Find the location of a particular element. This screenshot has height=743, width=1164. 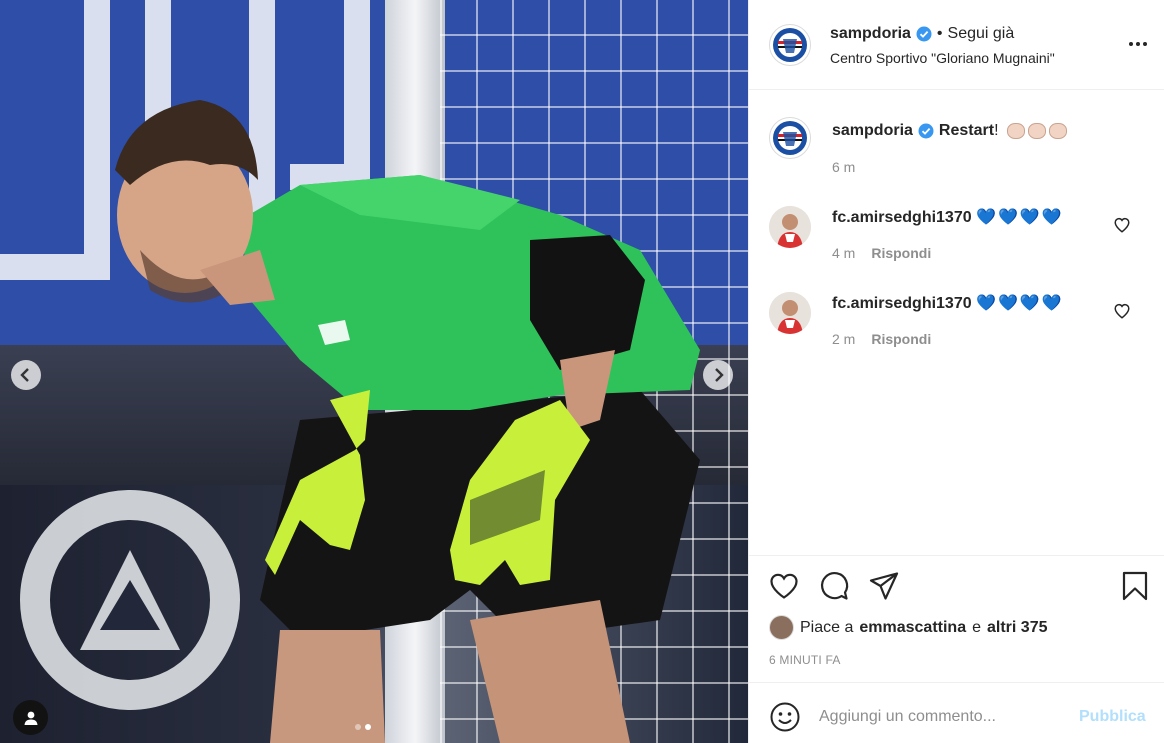

bookmark-icon is located at coordinates (1135, 586).